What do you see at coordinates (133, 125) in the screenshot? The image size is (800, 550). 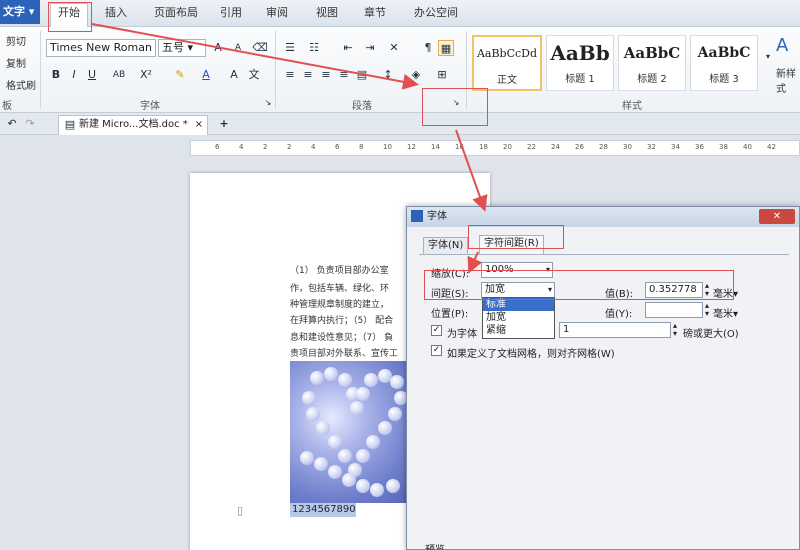 I see `document-tab: ▤ 新建 Micro...文档.doc * ×` at bounding box center [133, 125].